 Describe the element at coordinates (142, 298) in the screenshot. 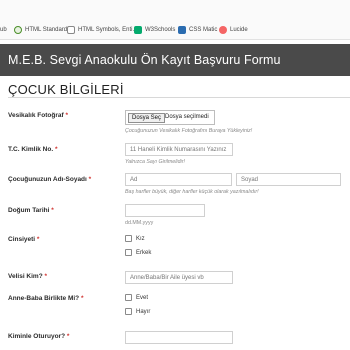

I see `parents-yes-label: Evet` at that location.